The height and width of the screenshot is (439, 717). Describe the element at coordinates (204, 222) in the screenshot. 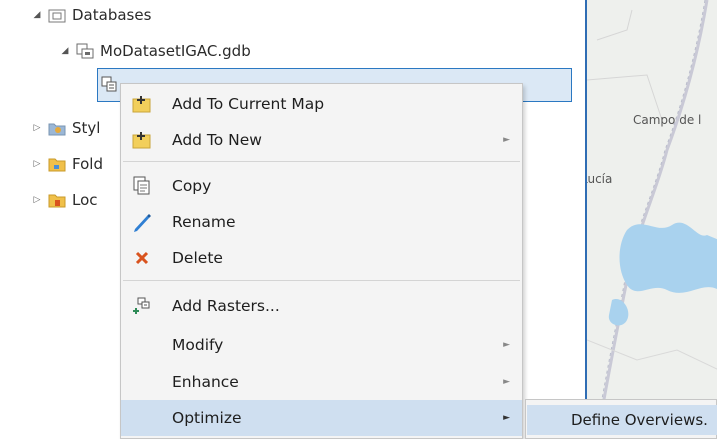

I see `menu-item-label: Rename` at that location.